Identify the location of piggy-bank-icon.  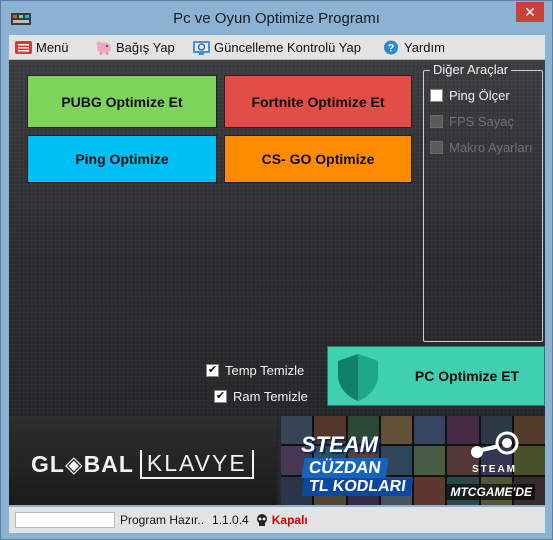
(103, 48).